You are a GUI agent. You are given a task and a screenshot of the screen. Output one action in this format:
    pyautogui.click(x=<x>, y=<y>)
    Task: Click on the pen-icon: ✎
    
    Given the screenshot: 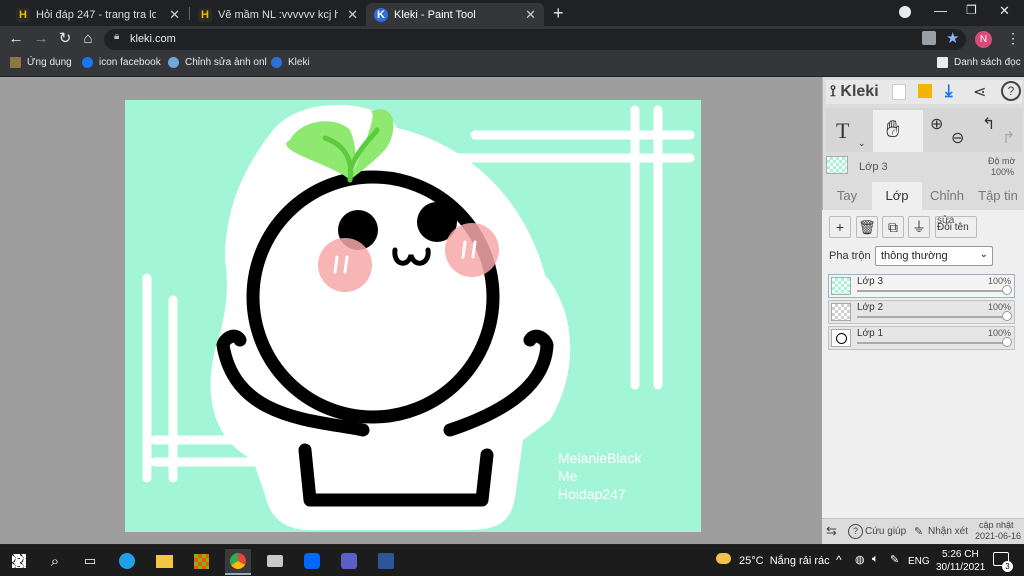 What is the action you would take?
    pyautogui.click(x=894, y=559)
    